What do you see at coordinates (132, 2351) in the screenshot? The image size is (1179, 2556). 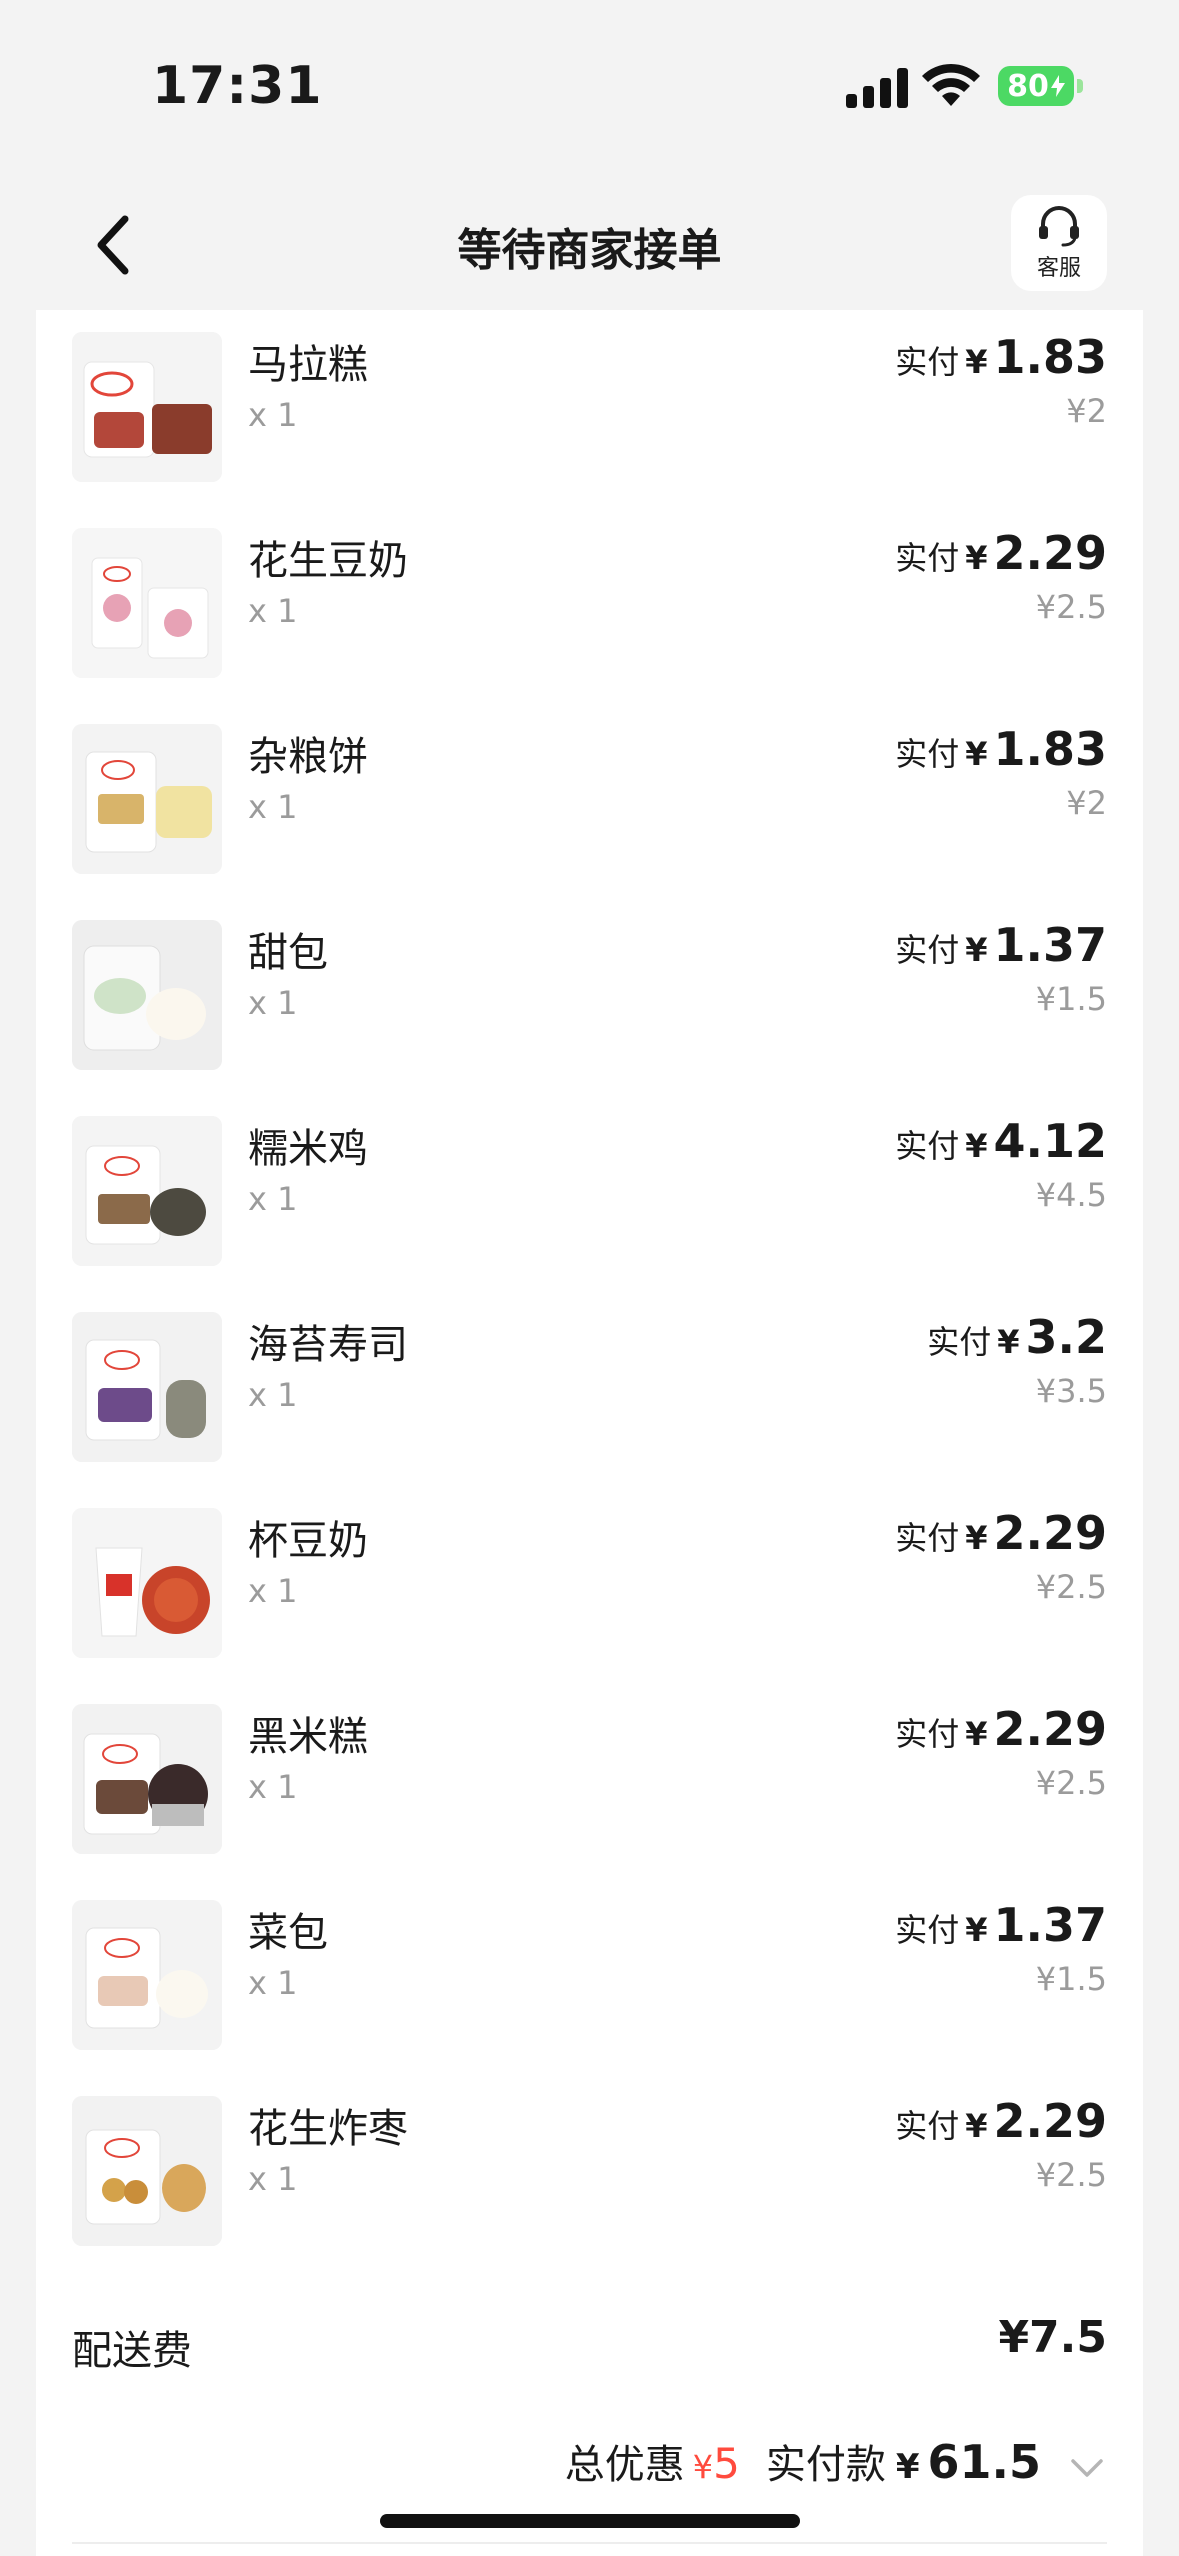 I see `delivery-fee-label: 配送费` at bounding box center [132, 2351].